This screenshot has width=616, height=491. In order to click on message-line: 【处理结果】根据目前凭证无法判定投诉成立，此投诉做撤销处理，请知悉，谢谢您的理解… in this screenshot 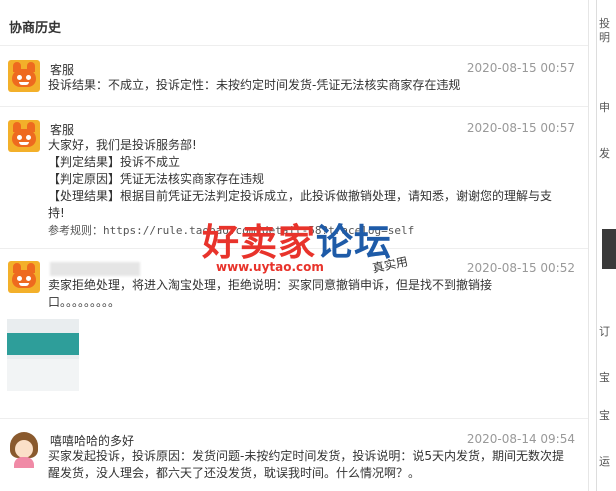, I will do `click(300, 196)`.